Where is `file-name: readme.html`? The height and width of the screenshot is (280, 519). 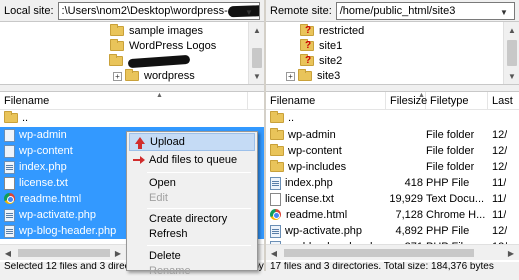
file-name: readme.html is located at coordinates (51, 199).